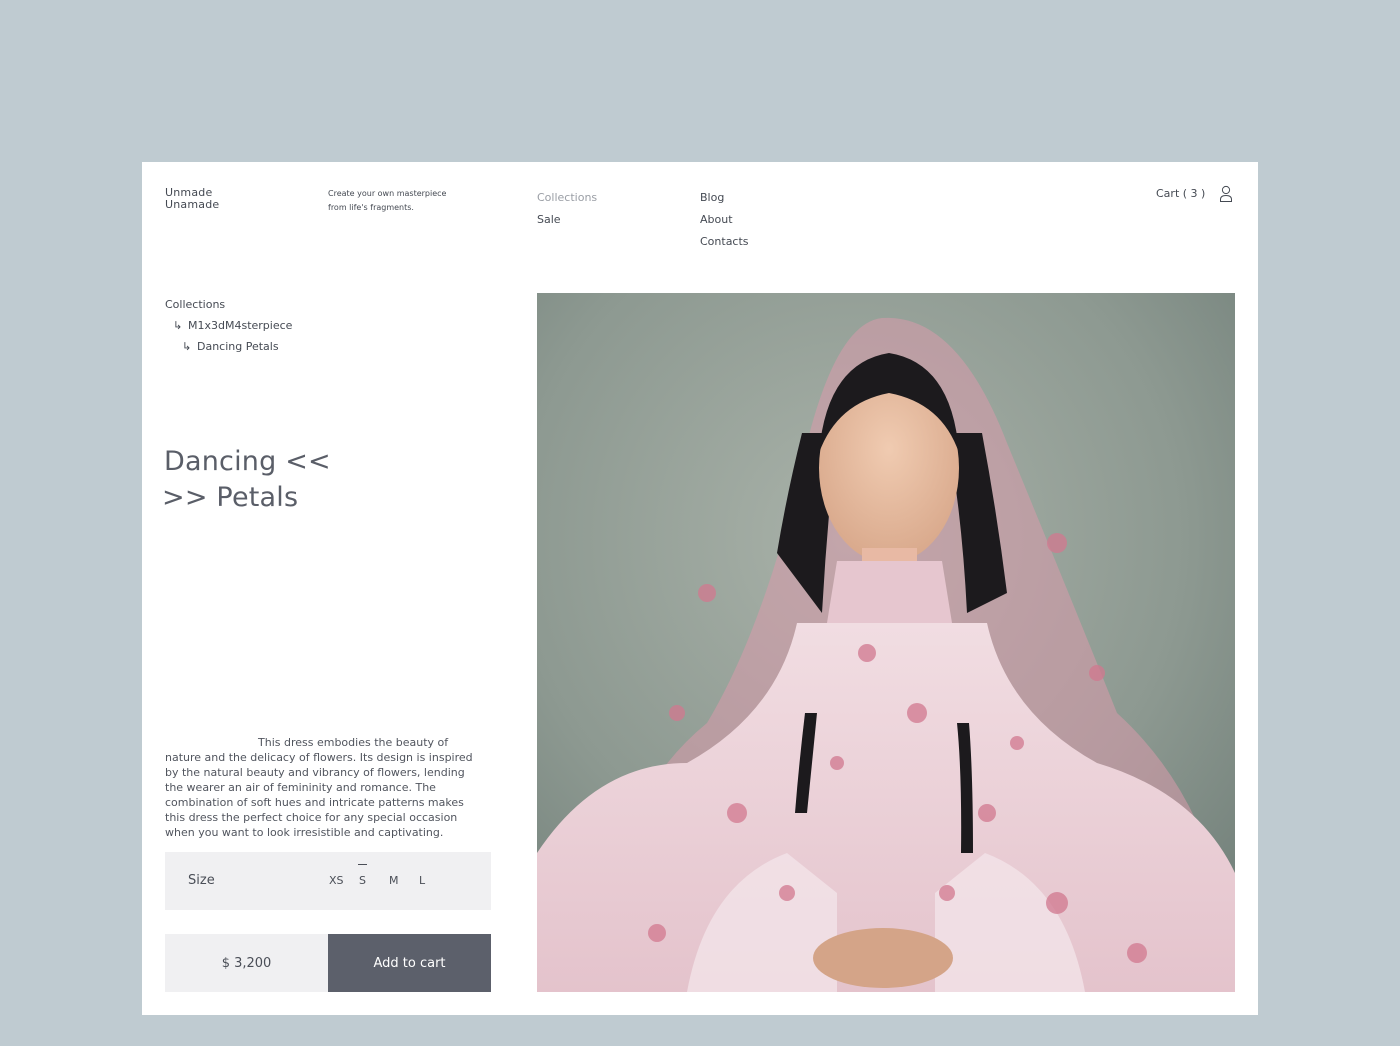 The height and width of the screenshot is (1046, 1400). Describe the element at coordinates (371, 207) in the screenshot. I see `tagline-line-2: from life's fragments.` at that location.